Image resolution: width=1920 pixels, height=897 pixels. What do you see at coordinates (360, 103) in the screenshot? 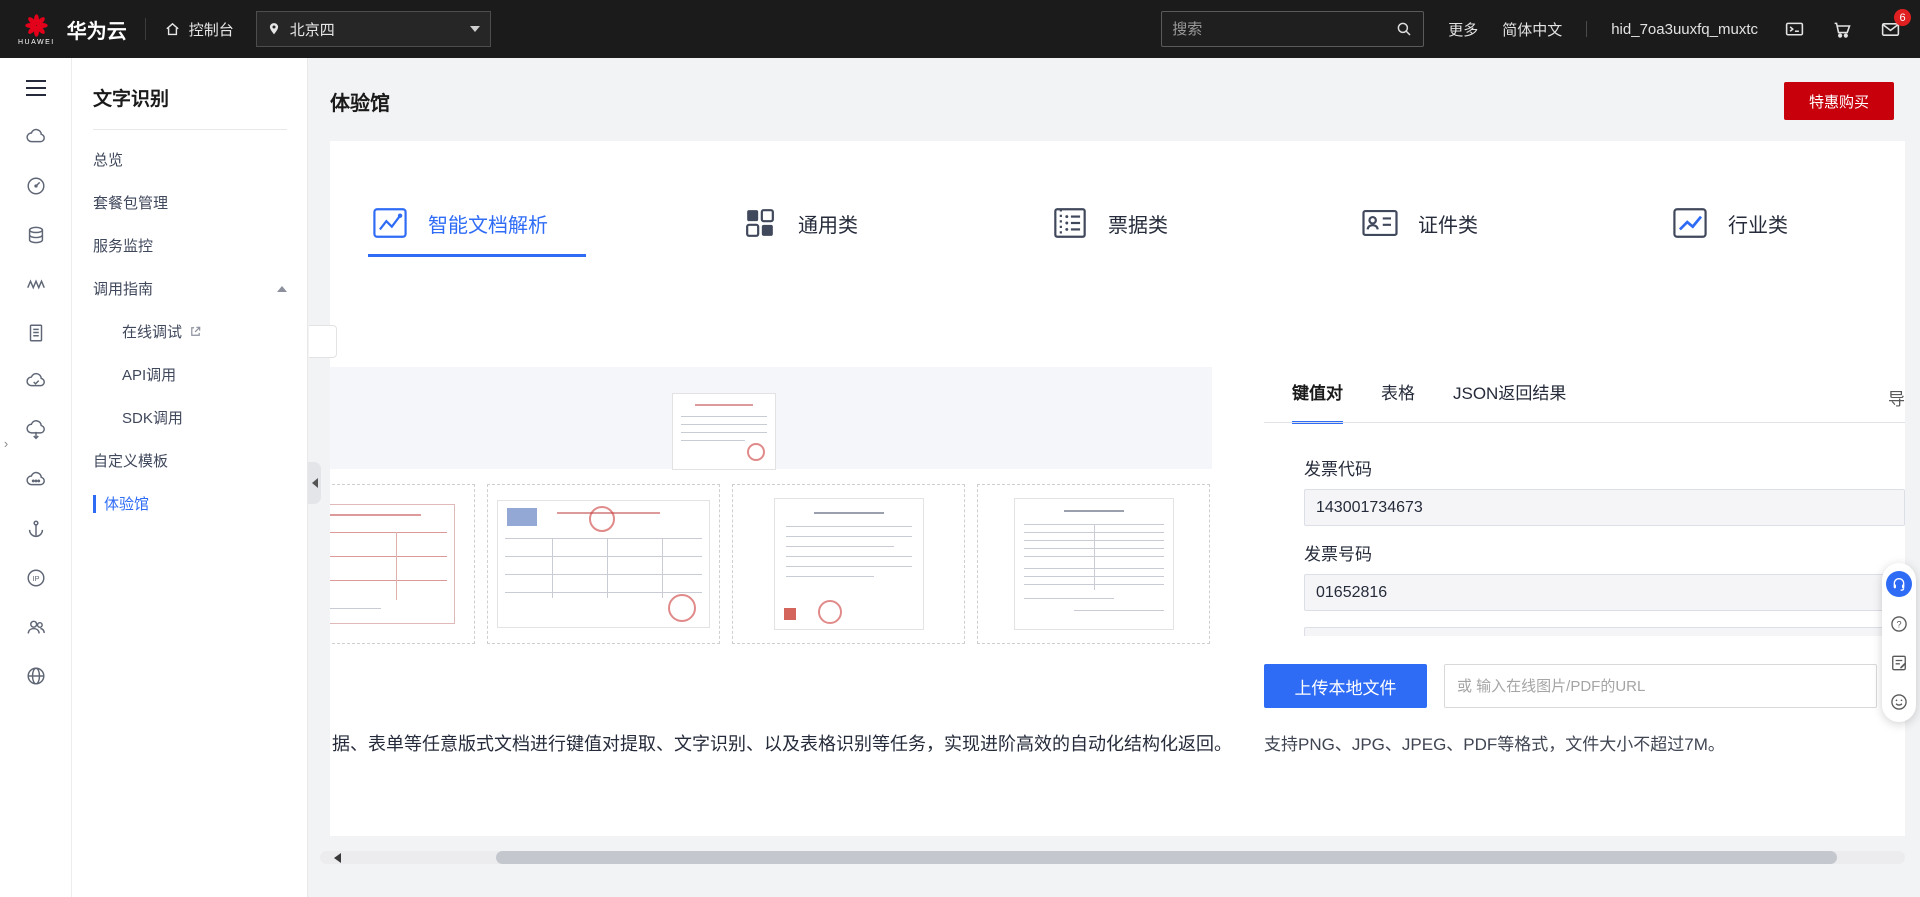
I see `page-title: 体验馆` at bounding box center [360, 103].